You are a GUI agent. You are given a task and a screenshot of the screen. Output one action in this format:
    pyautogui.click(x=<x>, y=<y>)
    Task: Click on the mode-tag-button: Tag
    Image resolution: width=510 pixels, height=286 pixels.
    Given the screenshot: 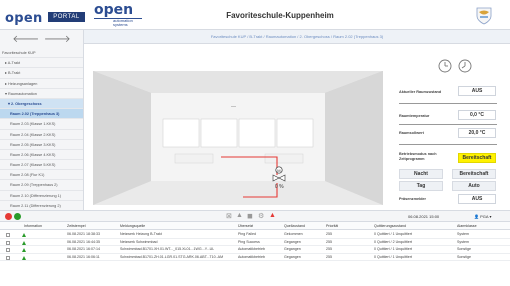 What is the action you would take?
    pyautogui.click(x=421, y=186)
    